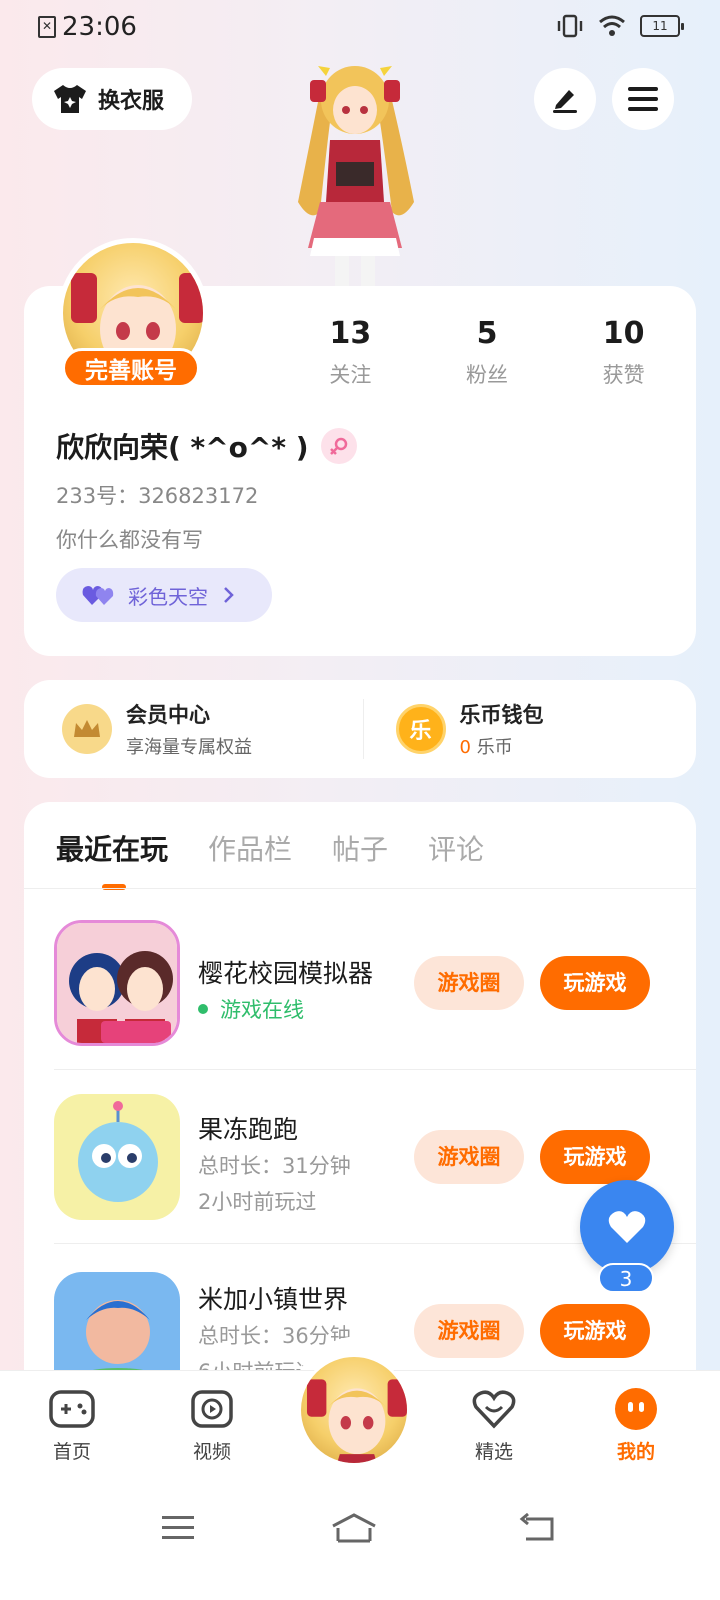 Image resolution: width=720 pixels, height=1600 pixels. I want to click on chevron-right-icon, so click(229, 595).